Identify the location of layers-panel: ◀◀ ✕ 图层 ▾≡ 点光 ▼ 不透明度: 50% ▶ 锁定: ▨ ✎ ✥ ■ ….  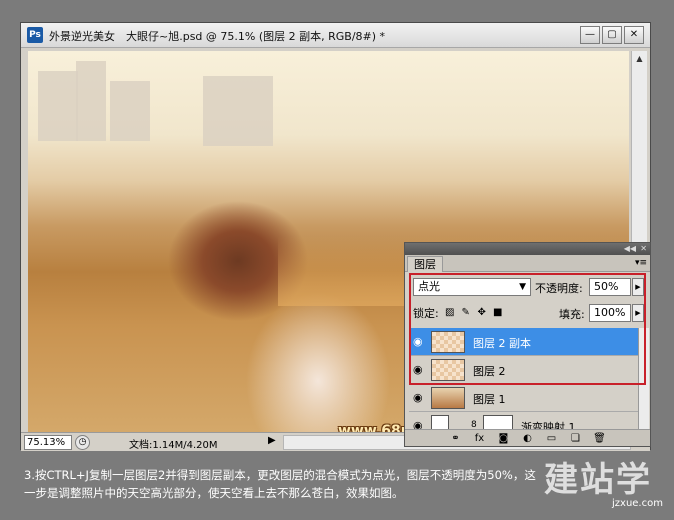
(527, 344).